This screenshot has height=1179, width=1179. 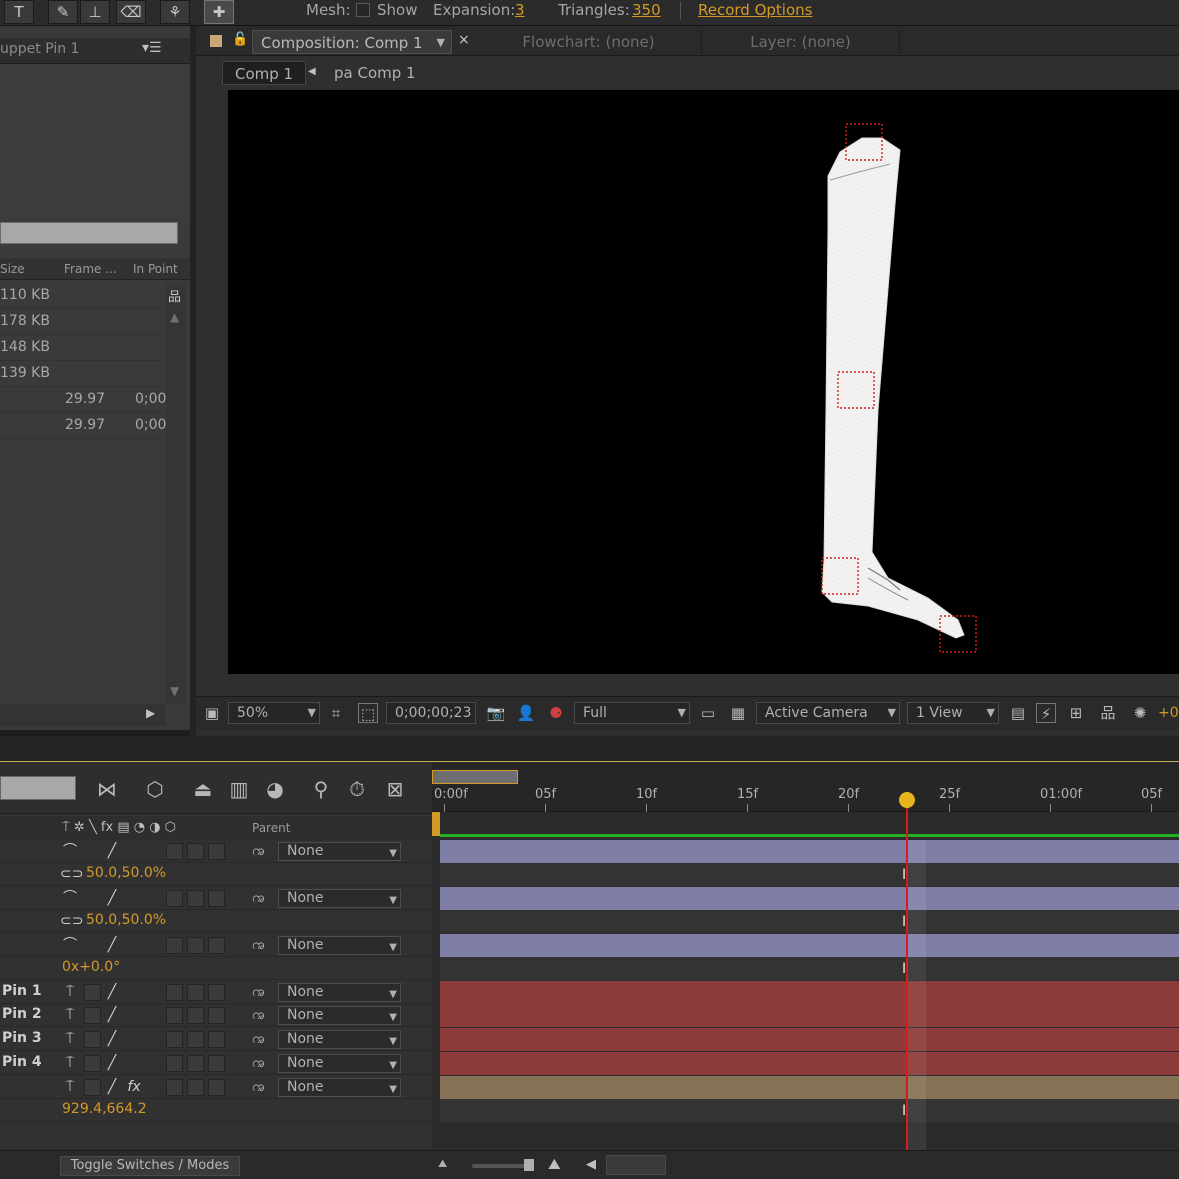 I want to click on lock-icon: 🔓, so click(x=240, y=39).